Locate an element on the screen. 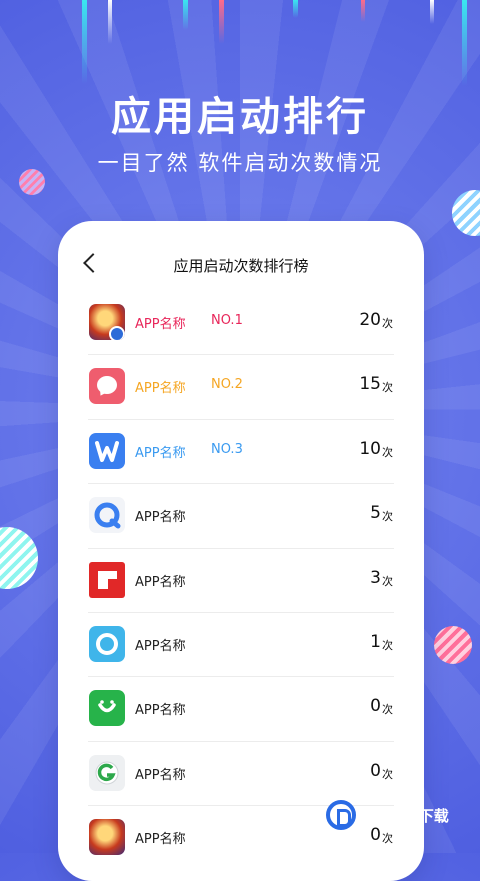 This screenshot has height=881, width=480. list-item: APP名称 3 次 is located at coordinates (241, 581).